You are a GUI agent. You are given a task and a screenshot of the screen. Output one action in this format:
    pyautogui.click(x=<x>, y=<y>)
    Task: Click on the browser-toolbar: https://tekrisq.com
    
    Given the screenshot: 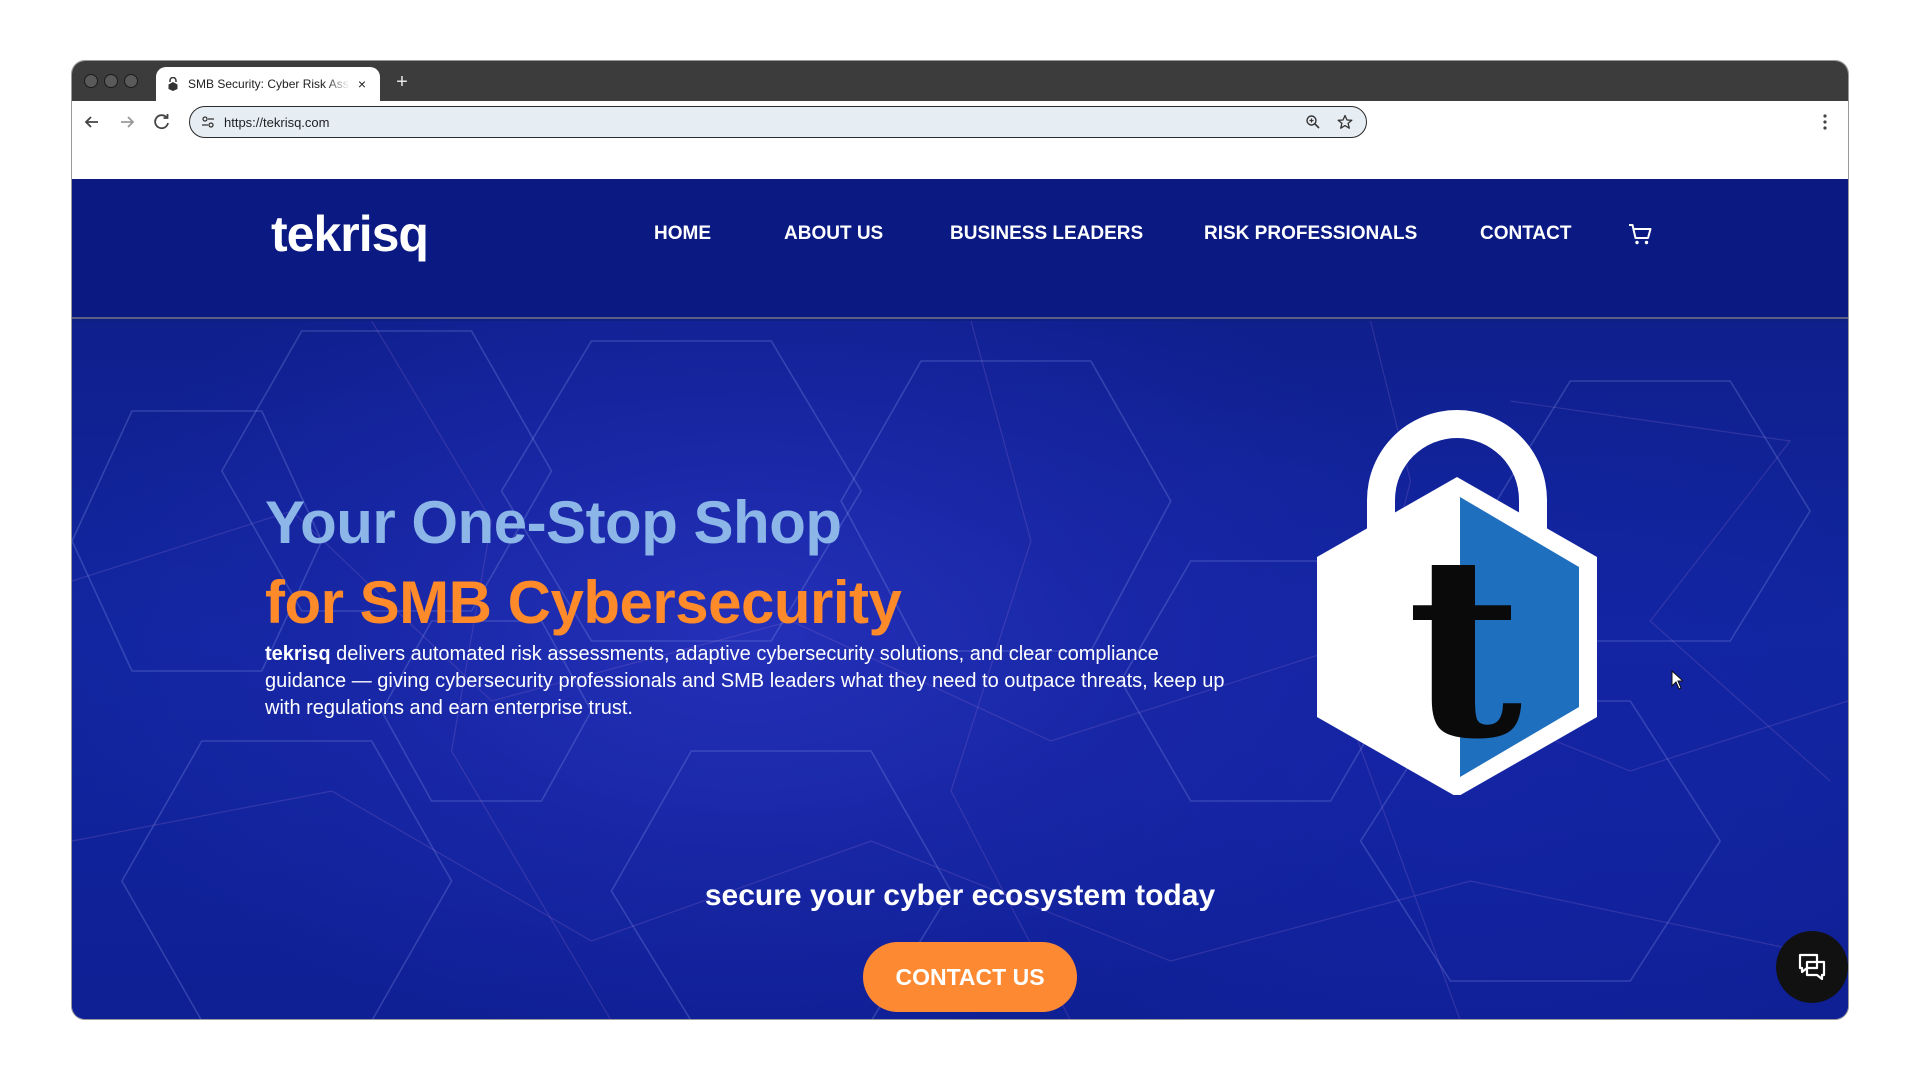 What is the action you would take?
    pyautogui.click(x=960, y=122)
    